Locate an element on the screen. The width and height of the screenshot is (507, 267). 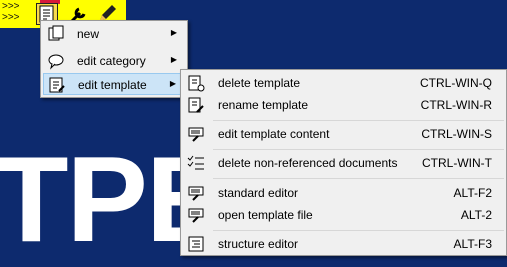
open-file-icon is located at coordinates (196, 215).